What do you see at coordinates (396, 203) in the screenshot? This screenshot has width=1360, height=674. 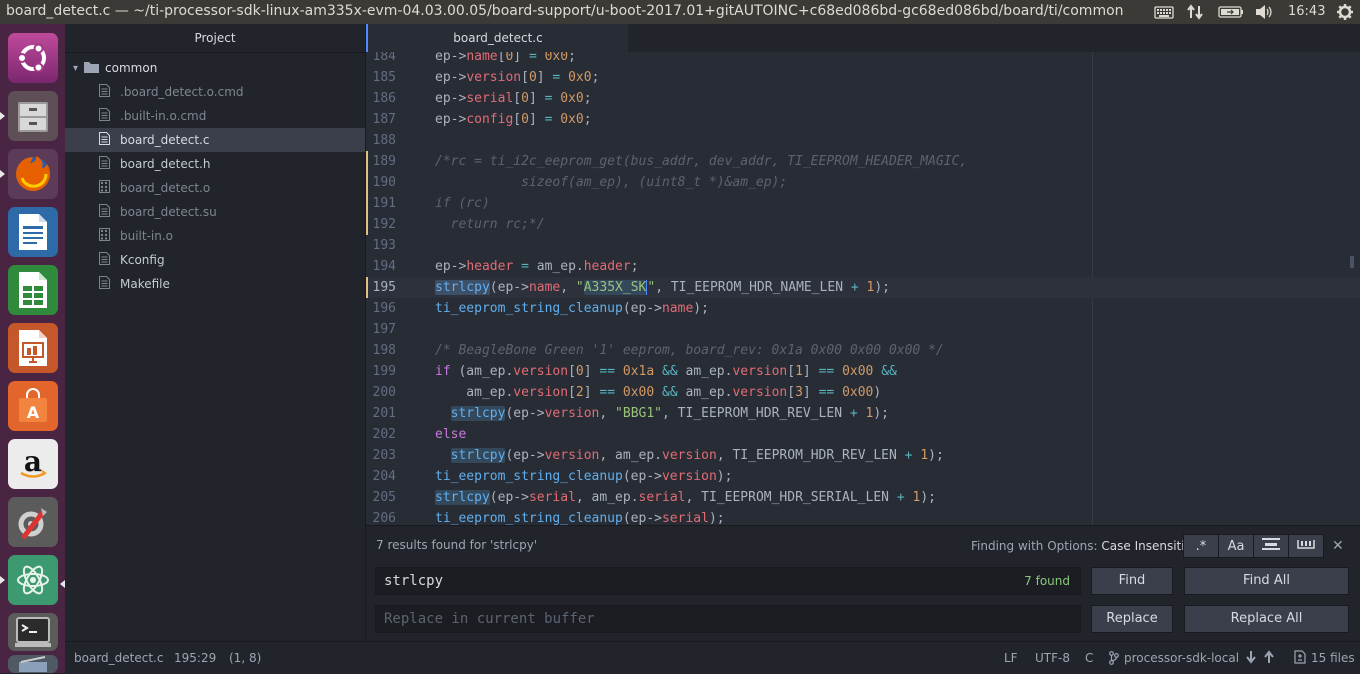 I see `line-number: 191` at bounding box center [396, 203].